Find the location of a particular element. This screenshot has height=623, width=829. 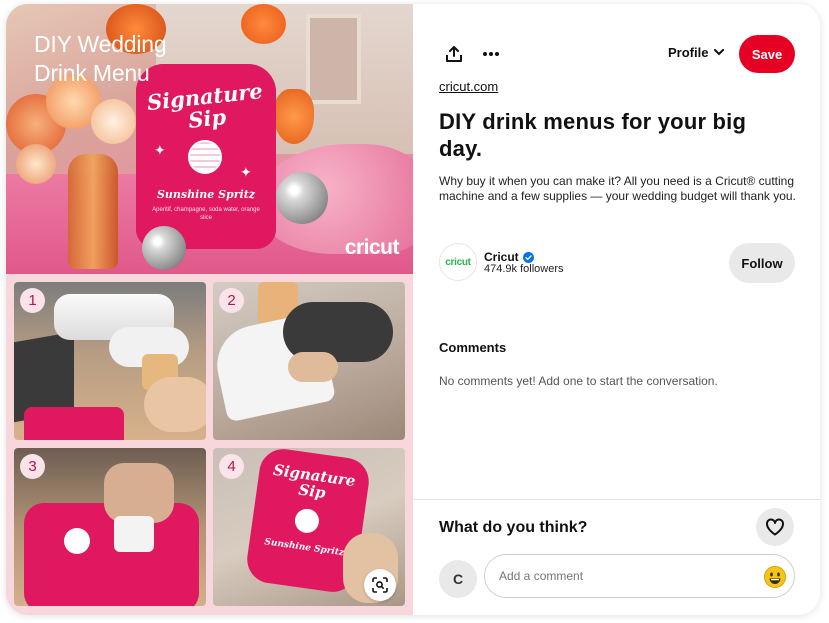

share-icon is located at coordinates (454, 54).